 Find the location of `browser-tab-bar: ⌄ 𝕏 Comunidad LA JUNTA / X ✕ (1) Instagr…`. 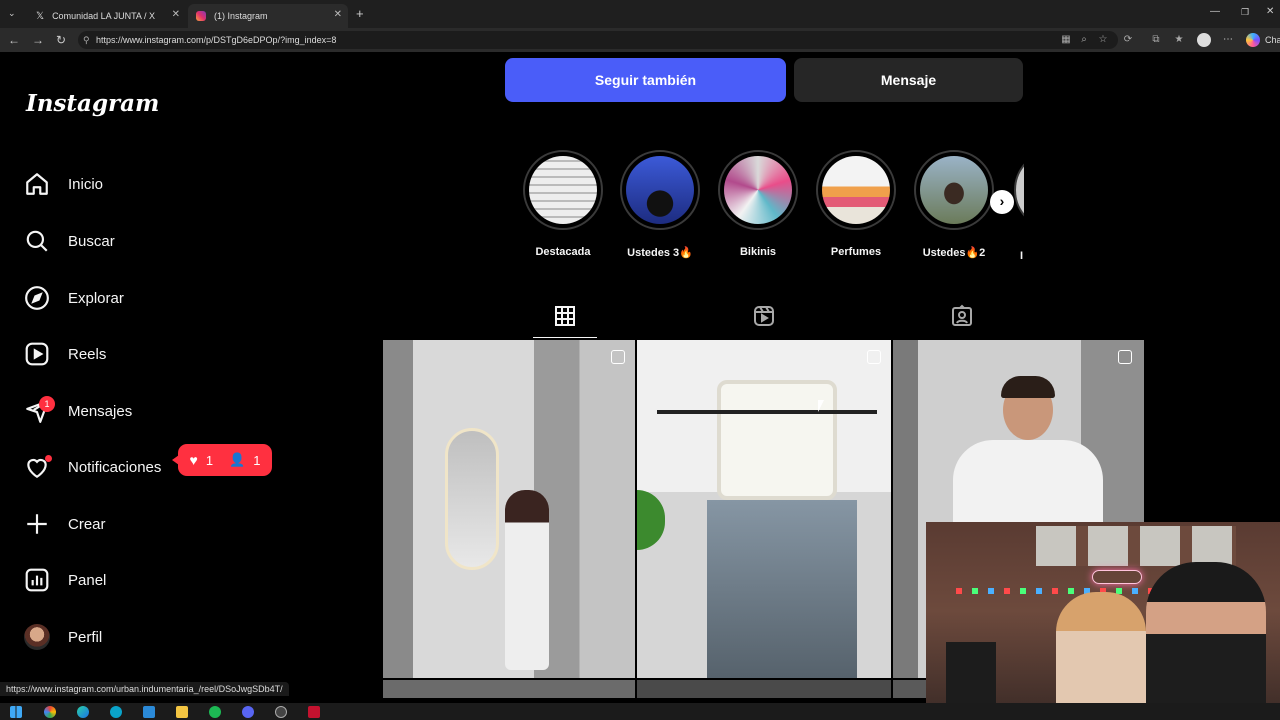

browser-tab-bar: ⌄ 𝕏 Comunidad LA JUNTA / X ✕ (1) Instagr… is located at coordinates (640, 14).